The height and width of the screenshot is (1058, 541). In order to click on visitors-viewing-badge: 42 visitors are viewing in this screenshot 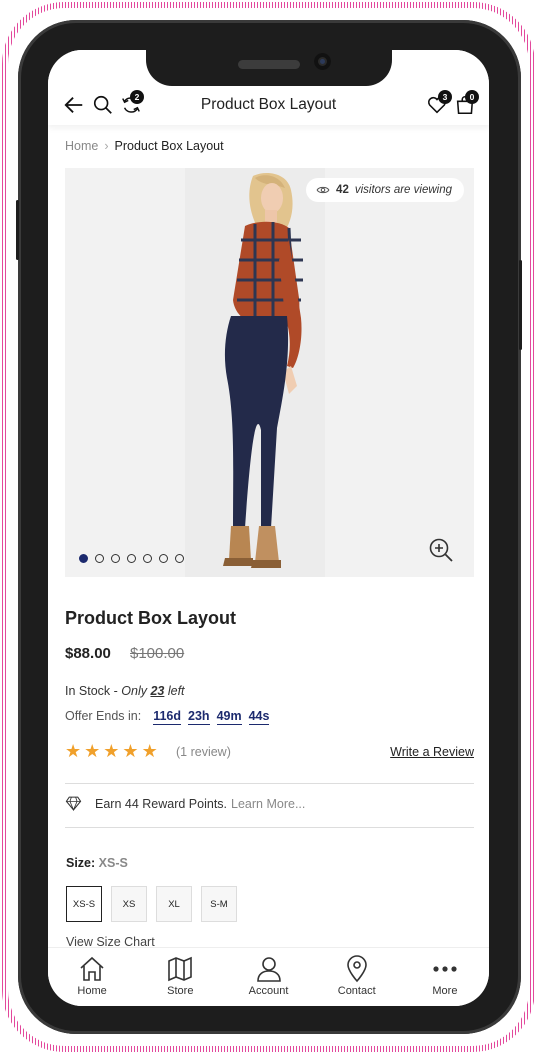, I will do `click(385, 190)`.